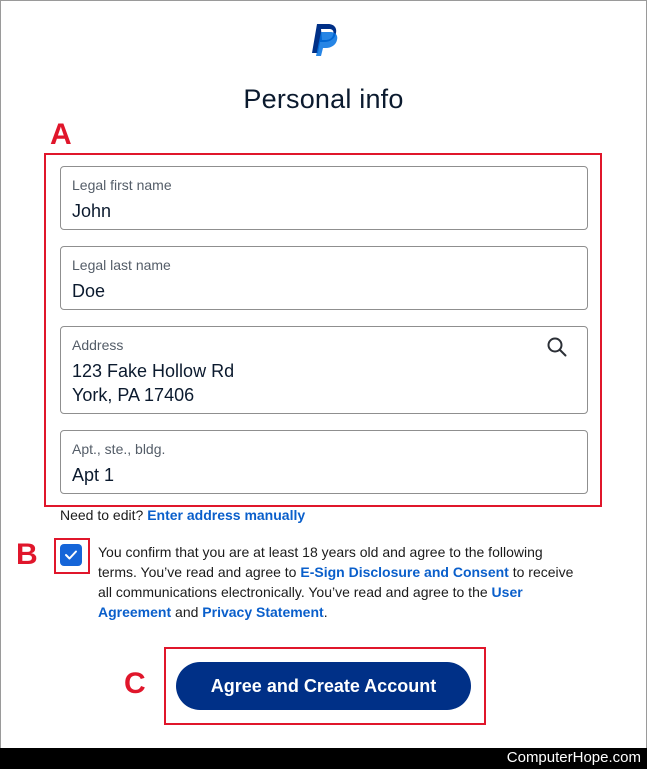  I want to click on agree-and-create-account-button: Agree and Create Account, so click(323, 686).